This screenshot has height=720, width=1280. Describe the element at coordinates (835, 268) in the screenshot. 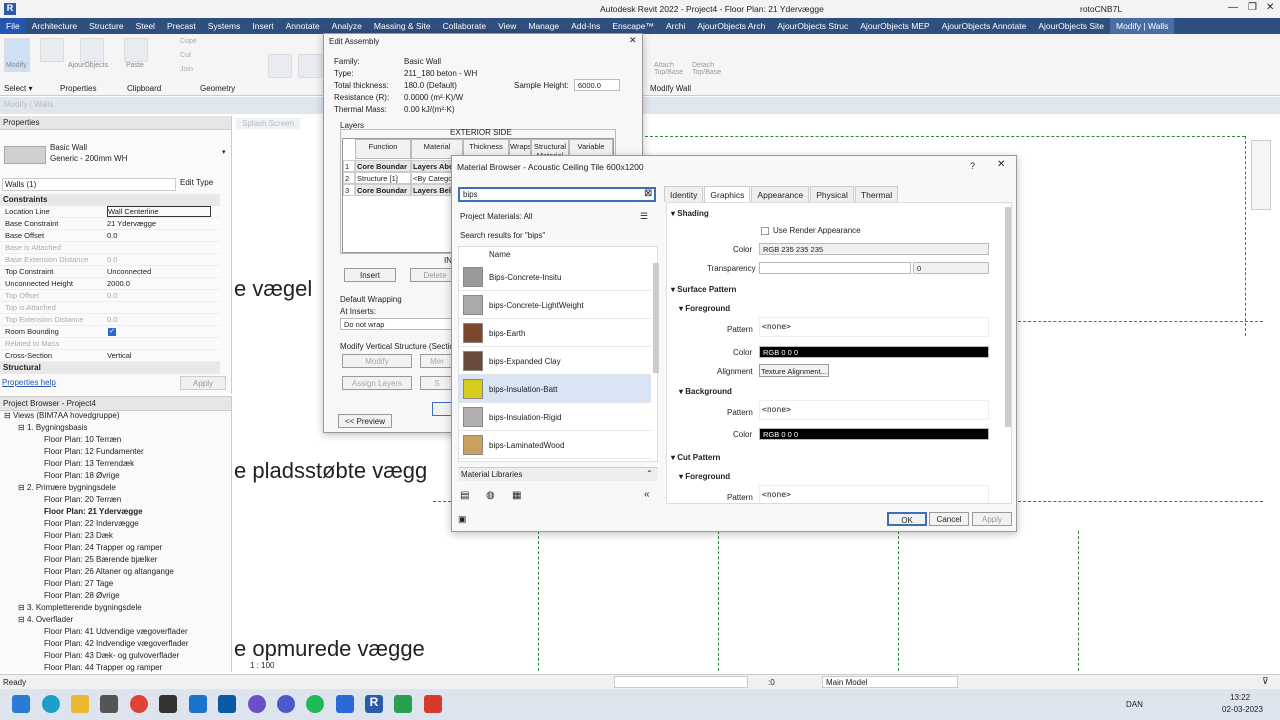

I see `transparency-slider` at that location.